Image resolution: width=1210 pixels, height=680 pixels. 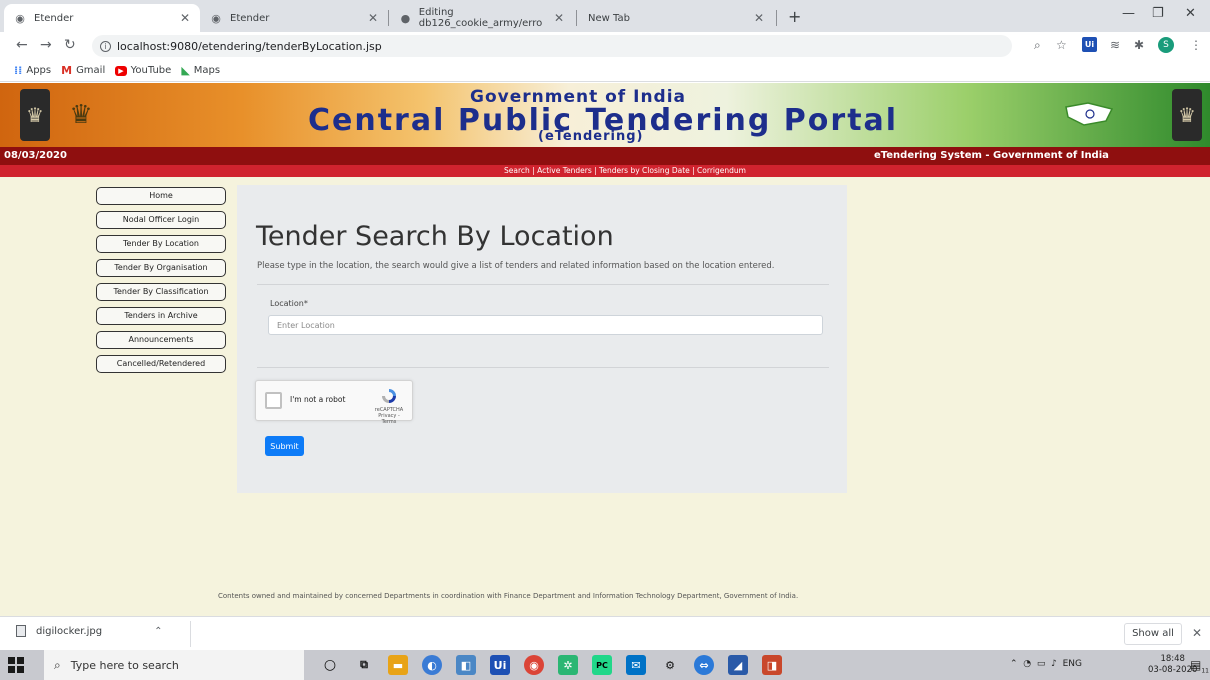 What do you see at coordinates (161, 220) in the screenshot?
I see `nav-nodal-officer-login: Nodal Officer Login` at bounding box center [161, 220].